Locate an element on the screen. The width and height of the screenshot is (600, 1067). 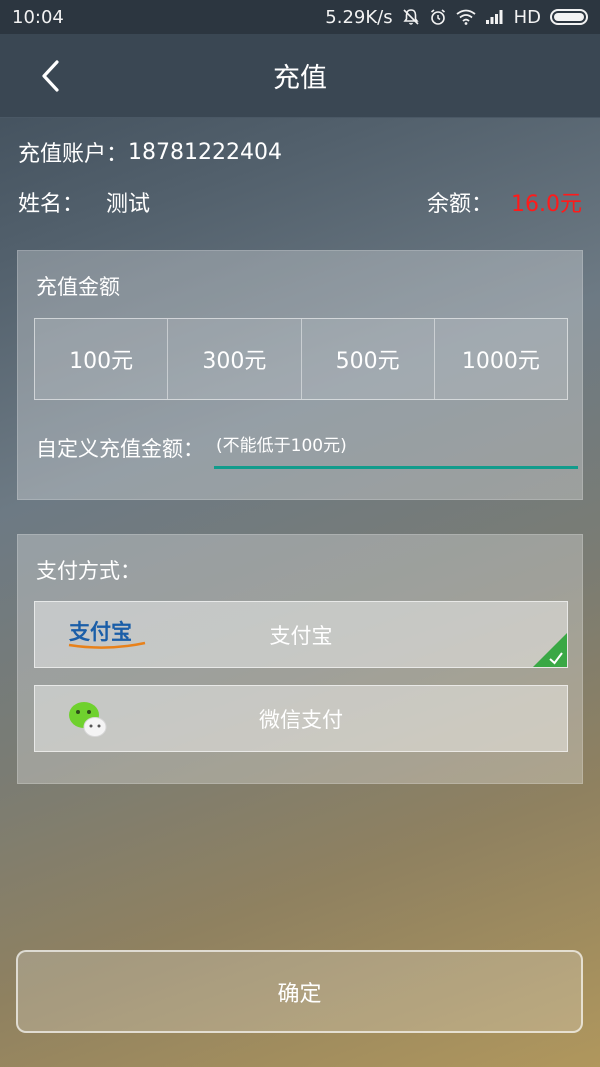
alipay-logo: 支付宝 is located at coordinates (107, 634).